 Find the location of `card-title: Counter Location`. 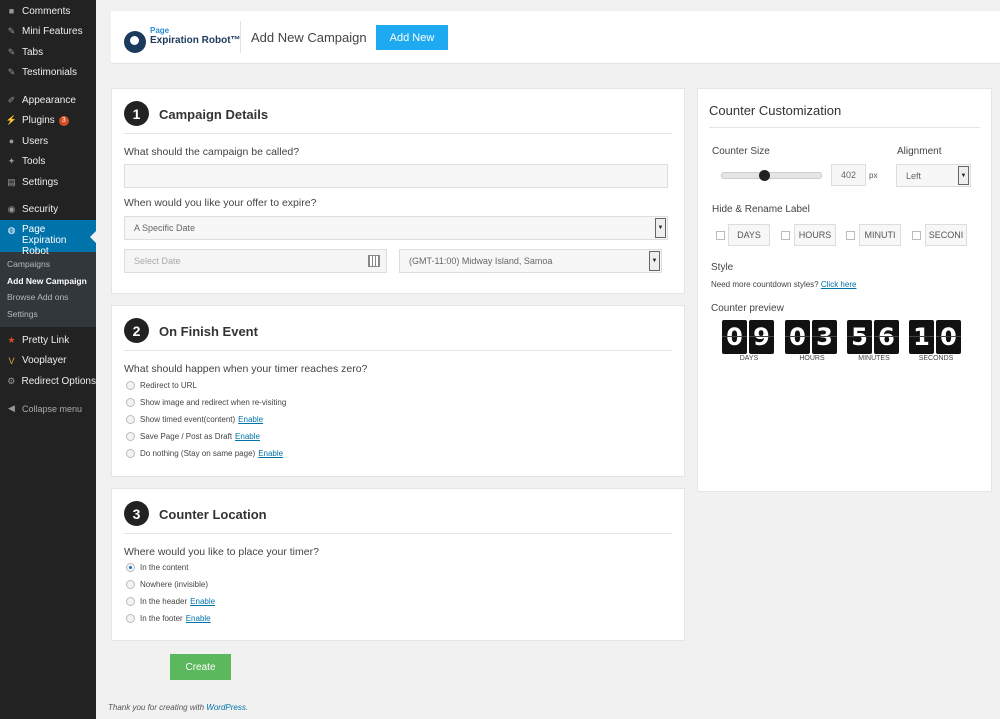

card-title: Counter Location is located at coordinates (213, 514).